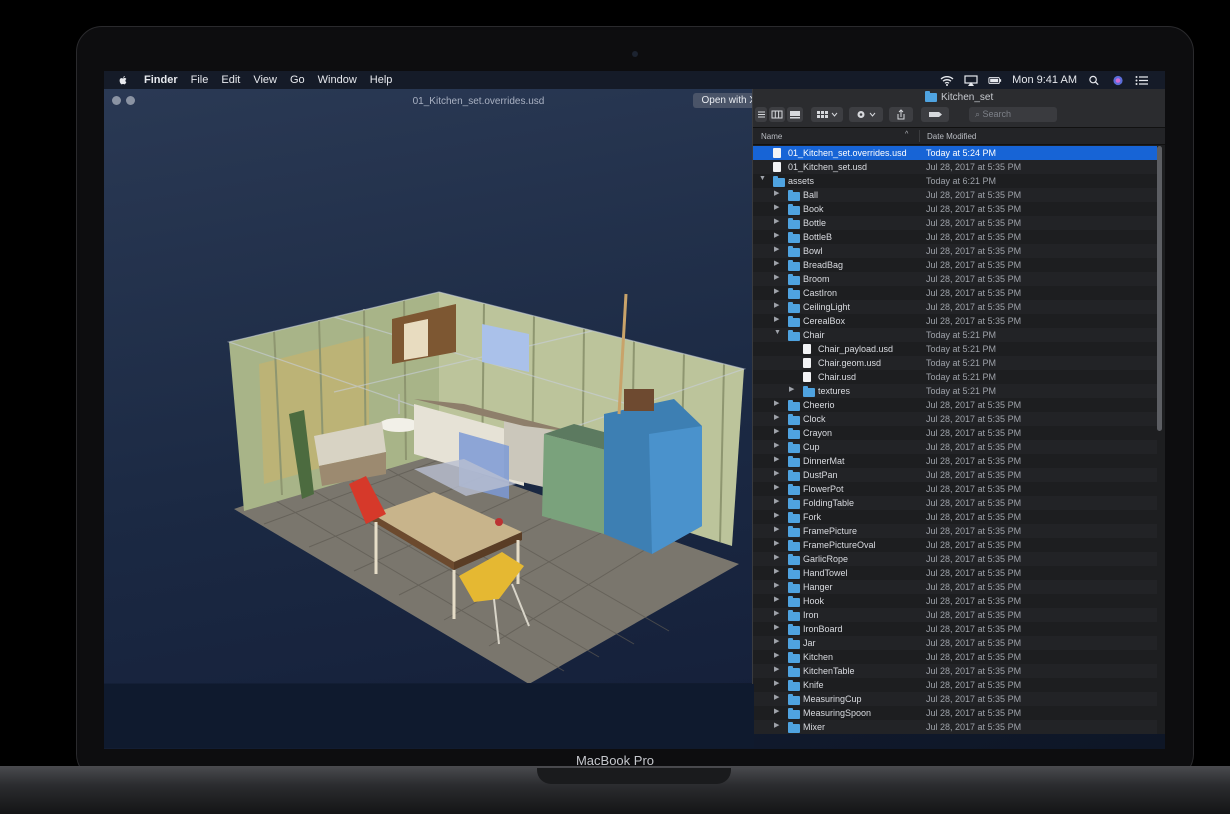 Image resolution: width=1230 pixels, height=814 pixels. What do you see at coordinates (955, 349) in the screenshot?
I see `list-item: Chair_payload.usd Today at 5:21 PM` at bounding box center [955, 349].